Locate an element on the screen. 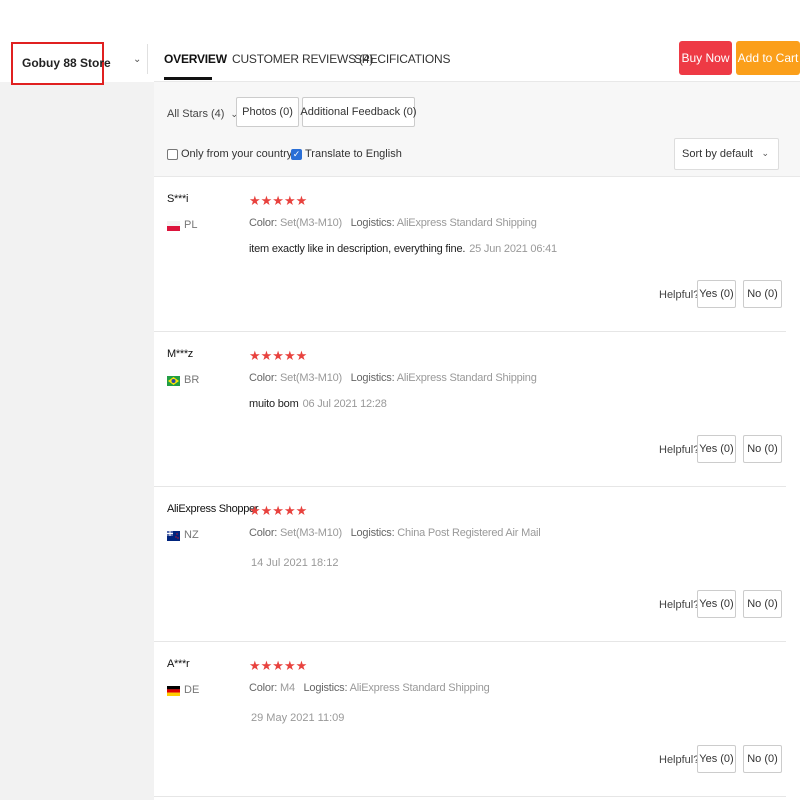 This screenshot has height=800, width=800. reviewer-name: A***r is located at coordinates (178, 664).